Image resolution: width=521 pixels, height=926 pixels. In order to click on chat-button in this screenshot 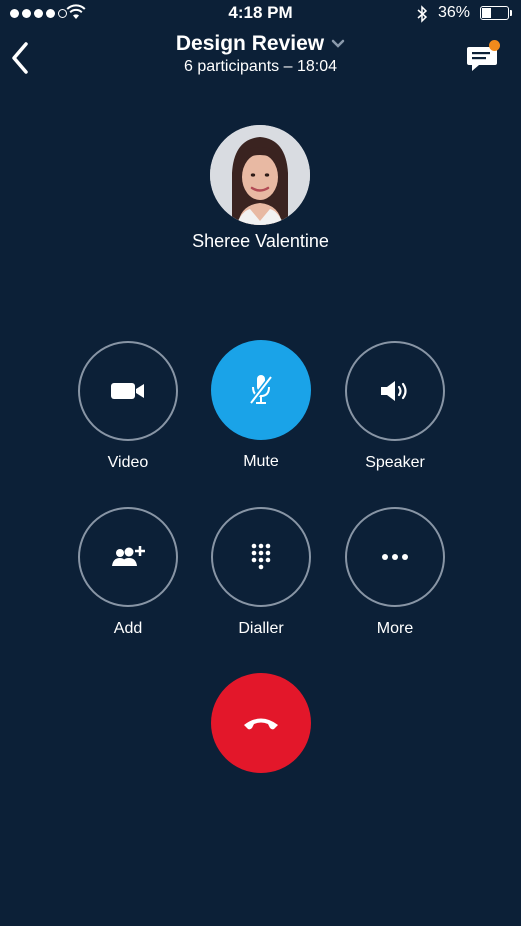, I will do `click(482, 57)`.